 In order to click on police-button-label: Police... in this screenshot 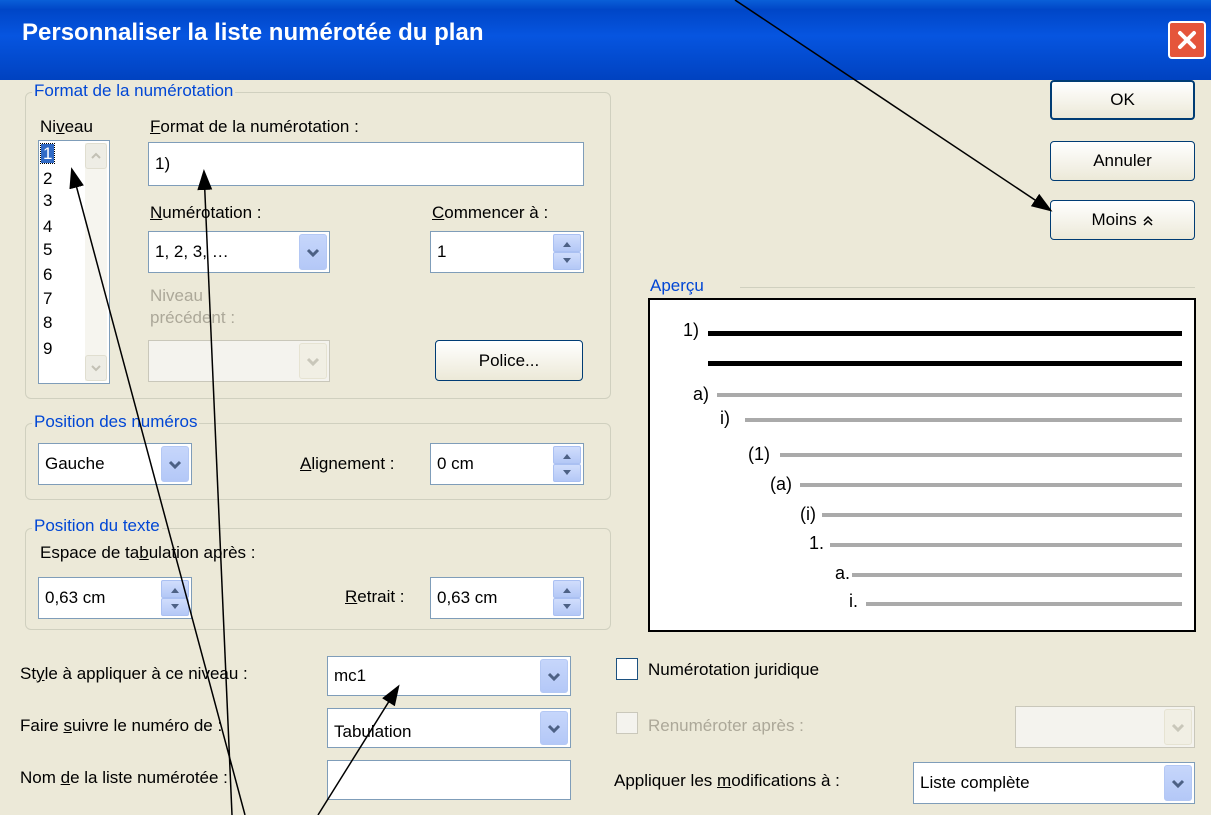, I will do `click(509, 360)`.